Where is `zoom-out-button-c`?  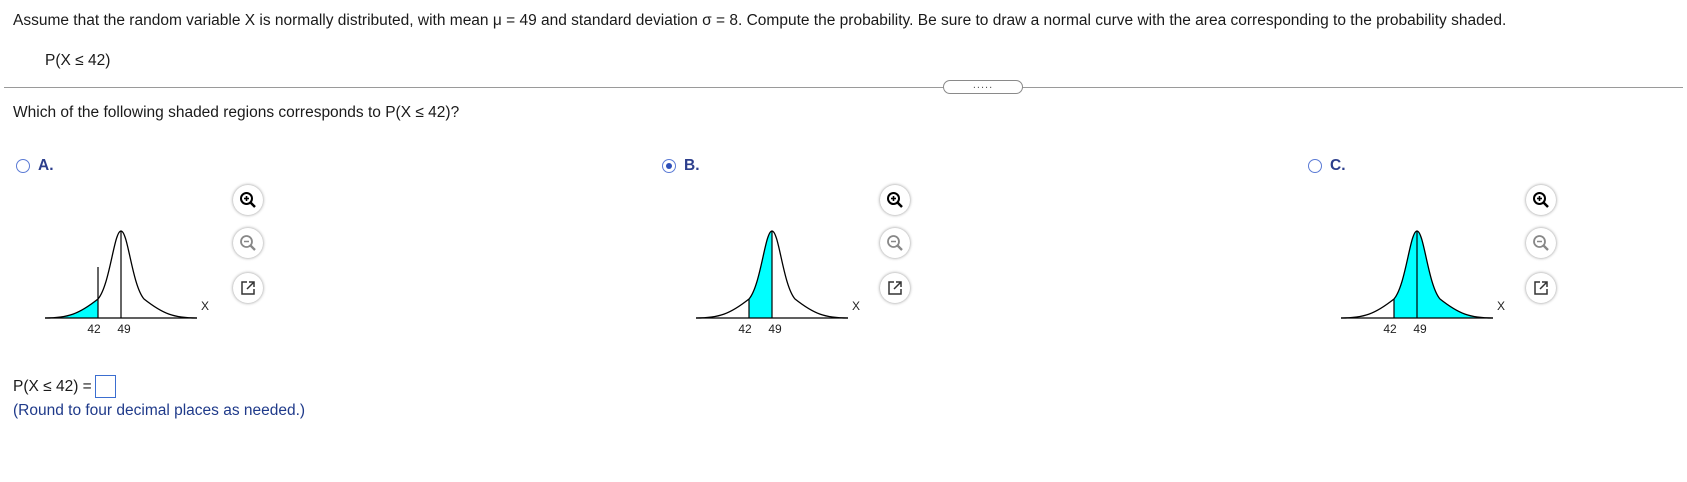 zoom-out-button-c is located at coordinates (1541, 243).